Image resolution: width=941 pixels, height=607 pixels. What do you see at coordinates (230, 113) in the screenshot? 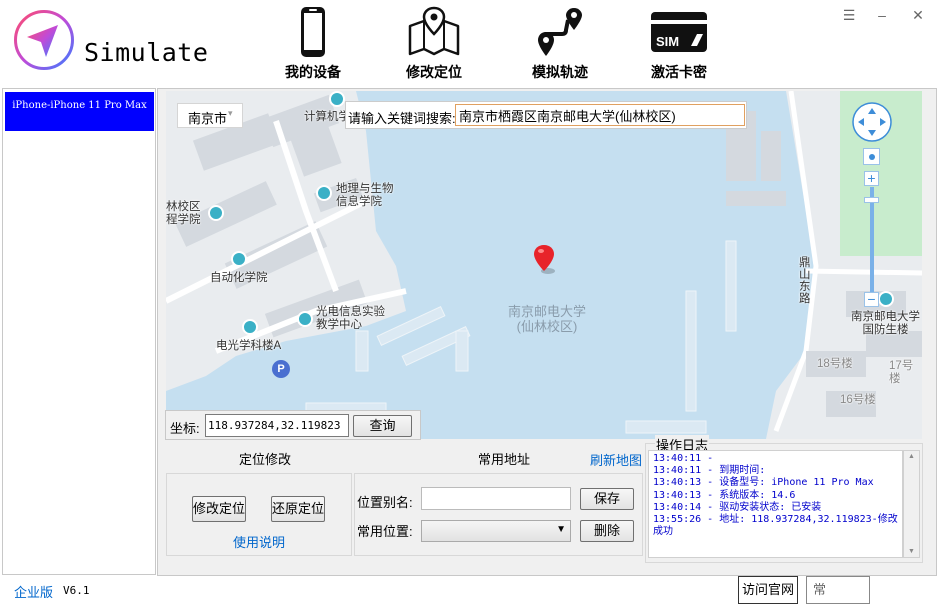
I see `chevron-down-icon: ▾` at bounding box center [230, 113].